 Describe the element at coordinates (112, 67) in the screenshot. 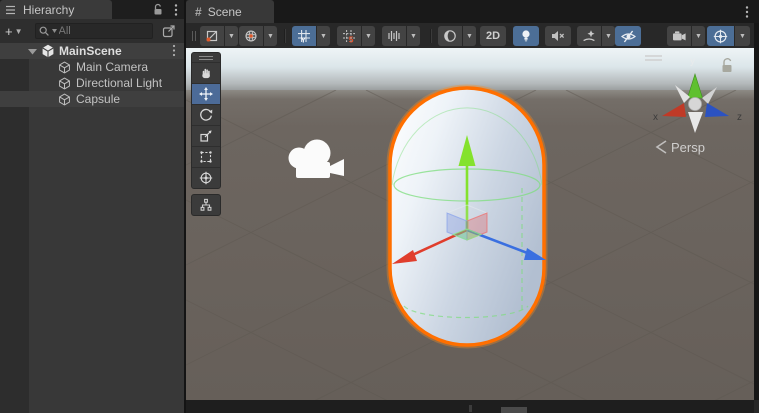

I see `row-label: Main Camera` at that location.